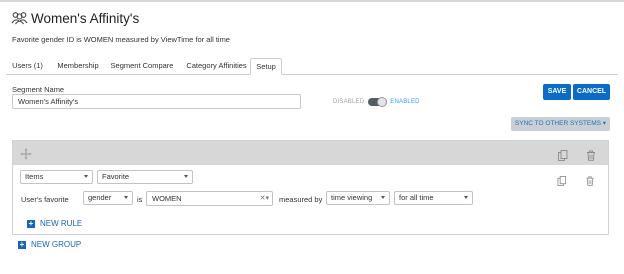 This screenshot has width=624, height=274. Describe the element at coordinates (382, 102) in the screenshot. I see `toggle-knob` at that location.